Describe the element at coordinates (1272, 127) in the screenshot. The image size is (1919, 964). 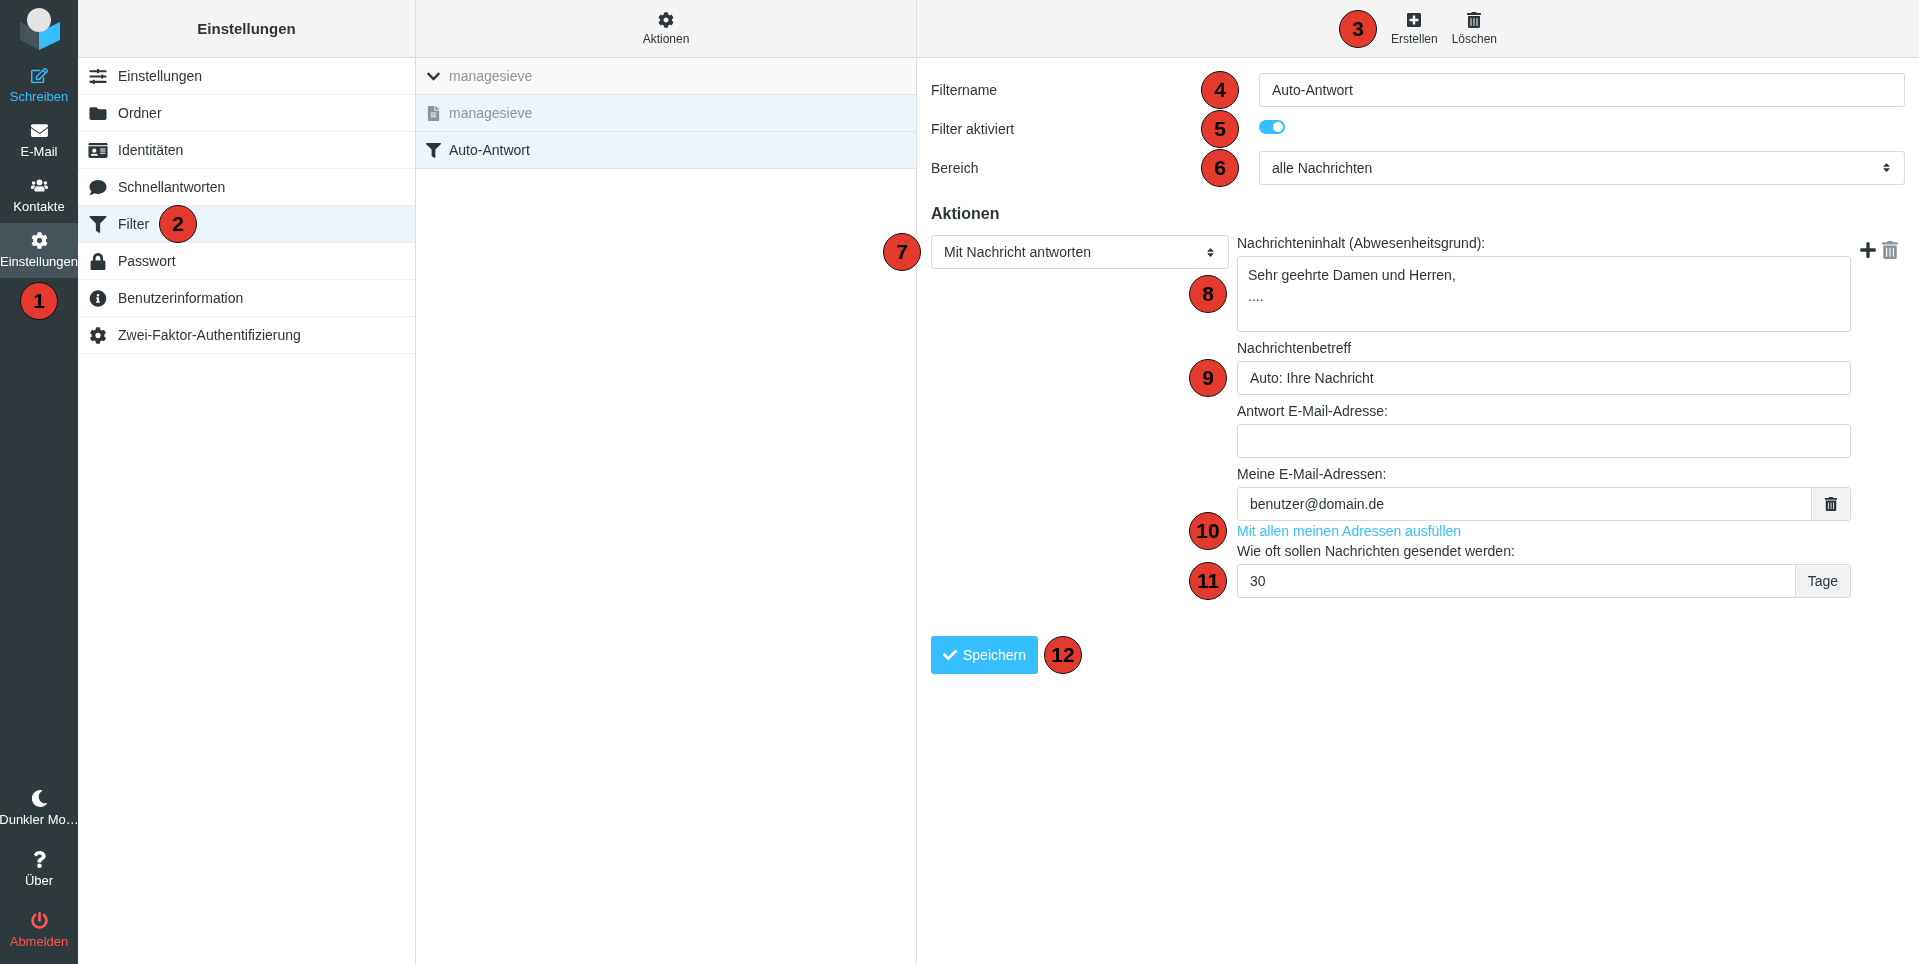
I see `toggle-switch` at that location.